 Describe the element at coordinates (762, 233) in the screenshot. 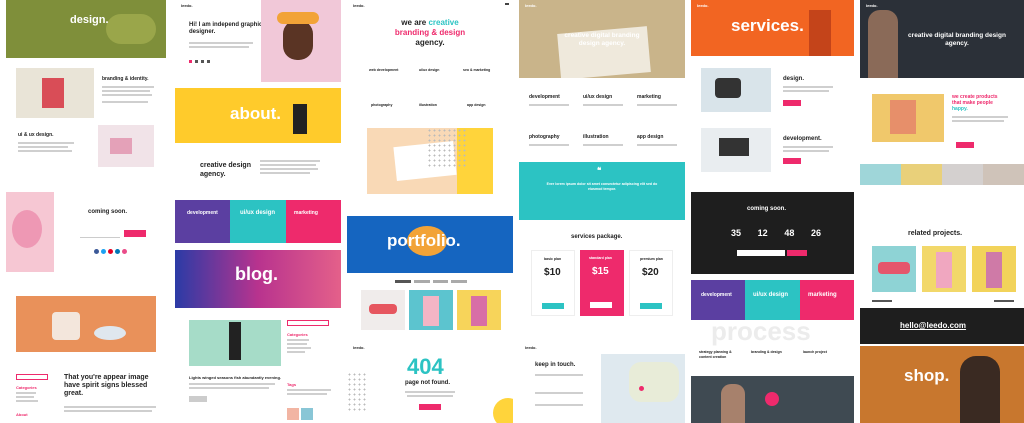

I see `countdown-hours: 12` at that location.